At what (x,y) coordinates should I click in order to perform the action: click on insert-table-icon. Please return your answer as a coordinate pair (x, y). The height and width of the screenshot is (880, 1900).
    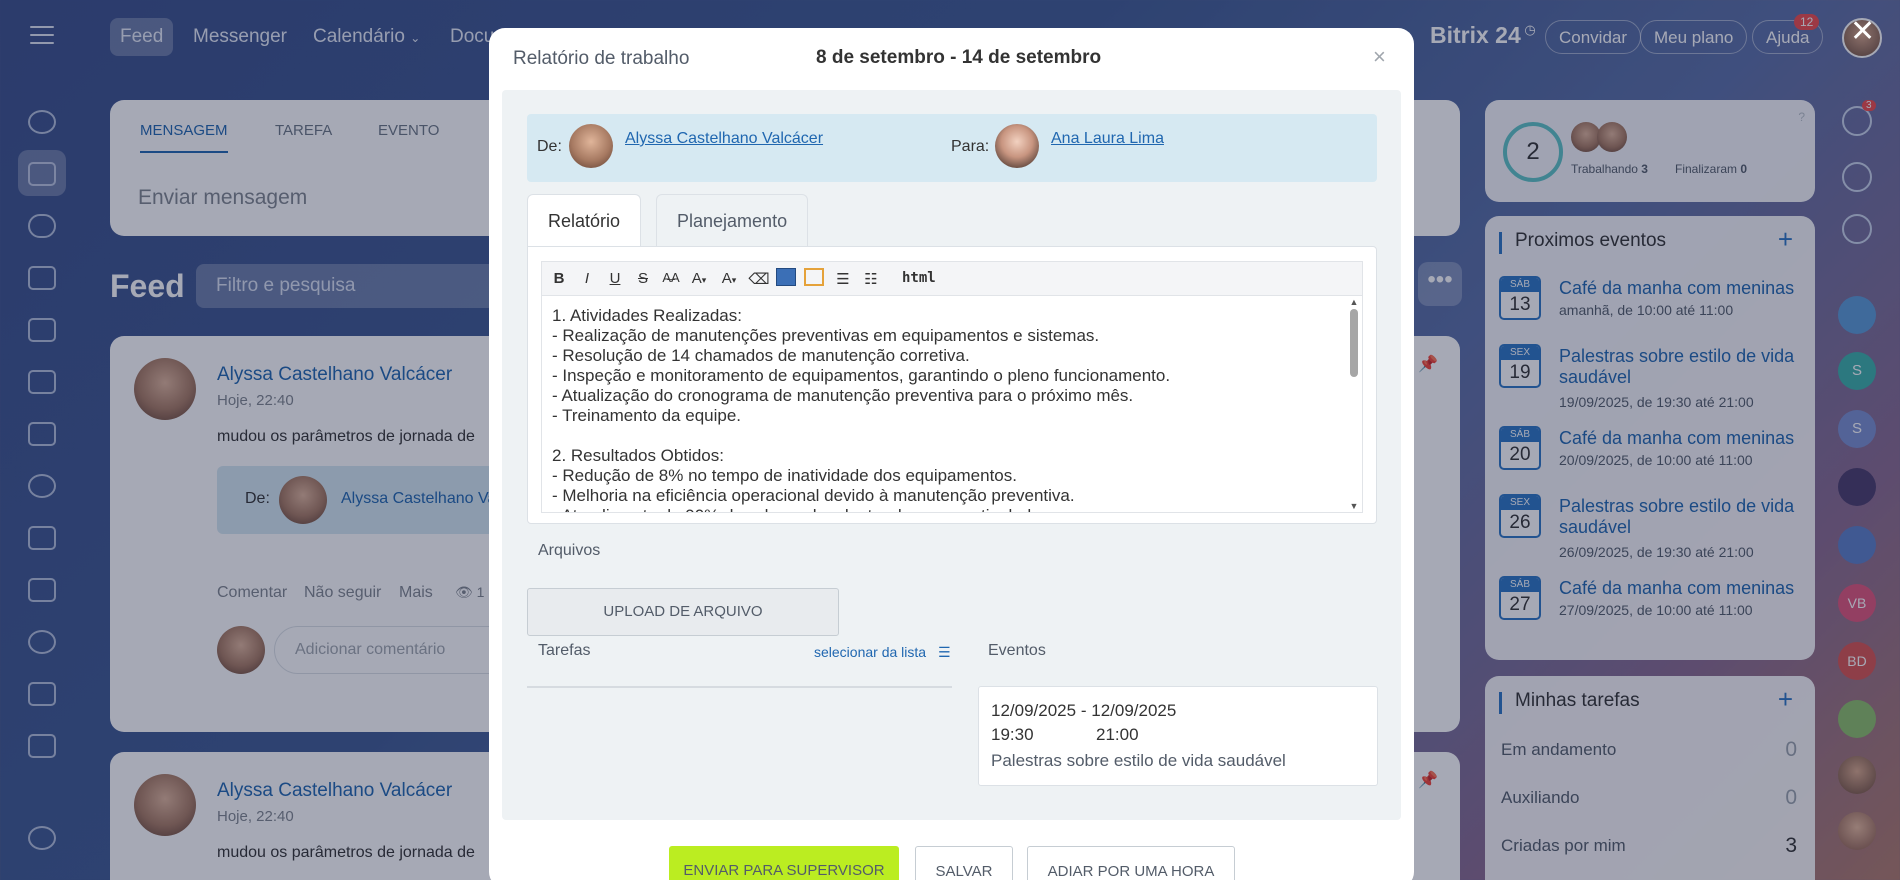
    Looking at the image, I should click on (814, 277).